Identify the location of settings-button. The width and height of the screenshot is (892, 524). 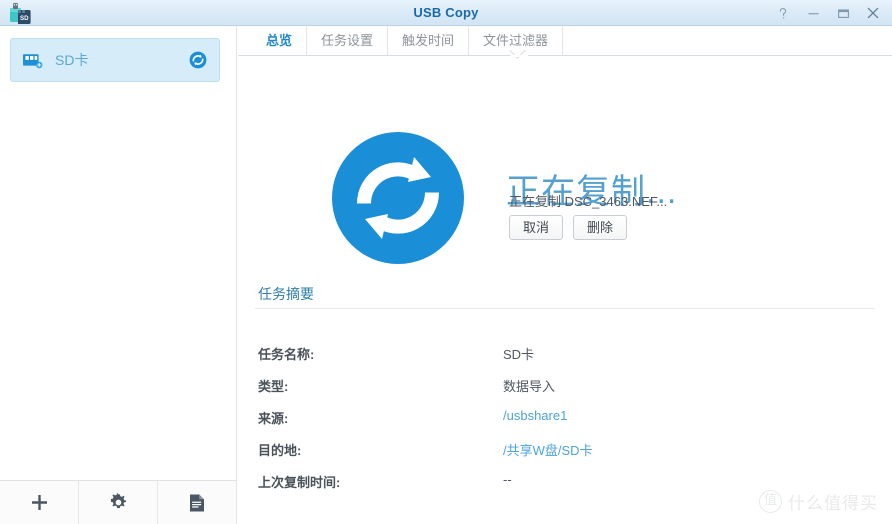
(118, 502).